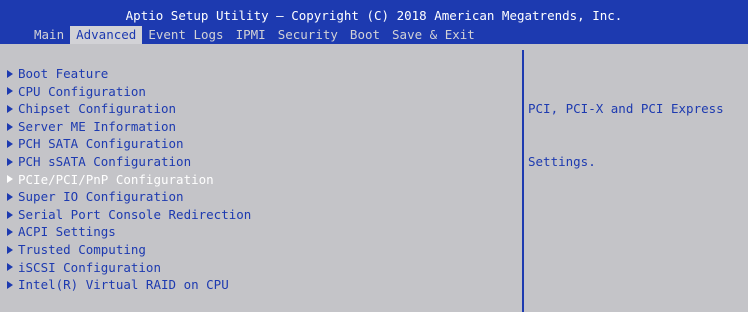  I want to click on menu-item-boot-feature: Boot Feature, so click(128, 74).